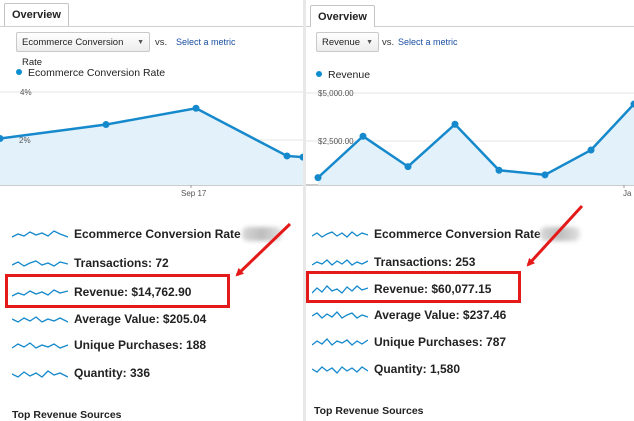 The image size is (634, 421). What do you see at coordinates (194, 193) in the screenshot?
I see `left-x-tick: Sep 17` at bounding box center [194, 193].